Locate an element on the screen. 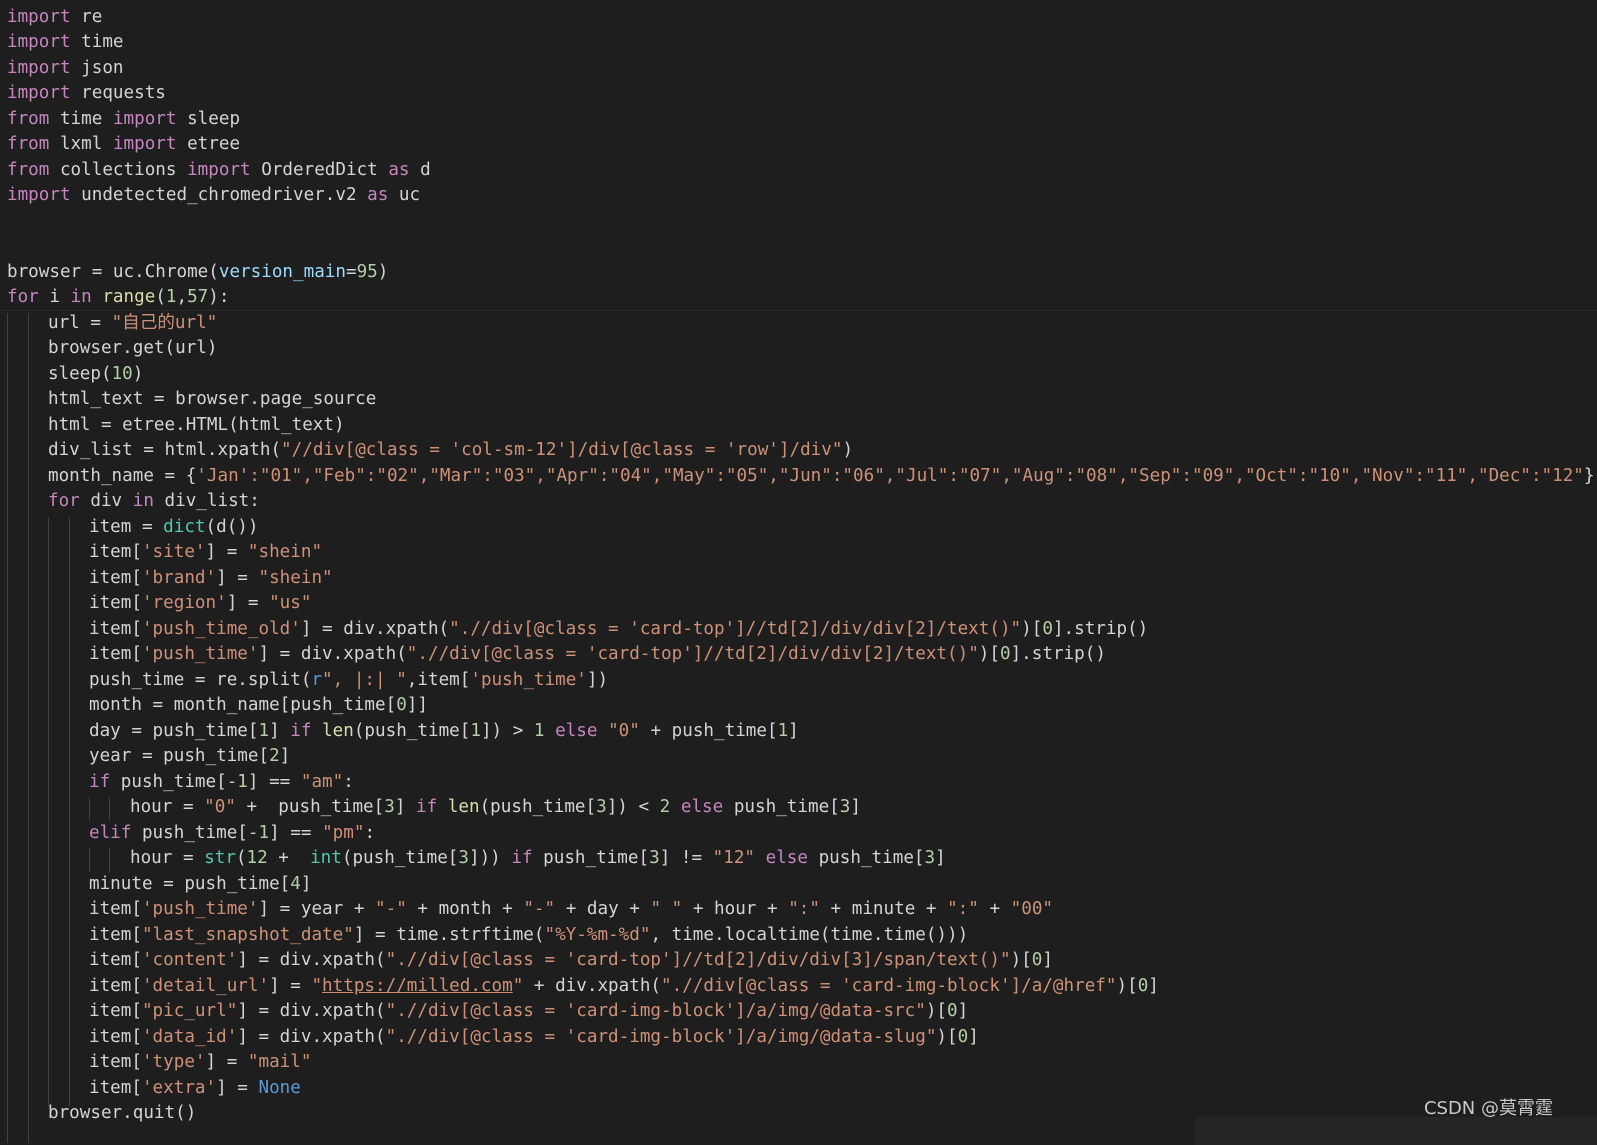 The image size is (1597, 1145). code-line: import json is located at coordinates (65, 68).